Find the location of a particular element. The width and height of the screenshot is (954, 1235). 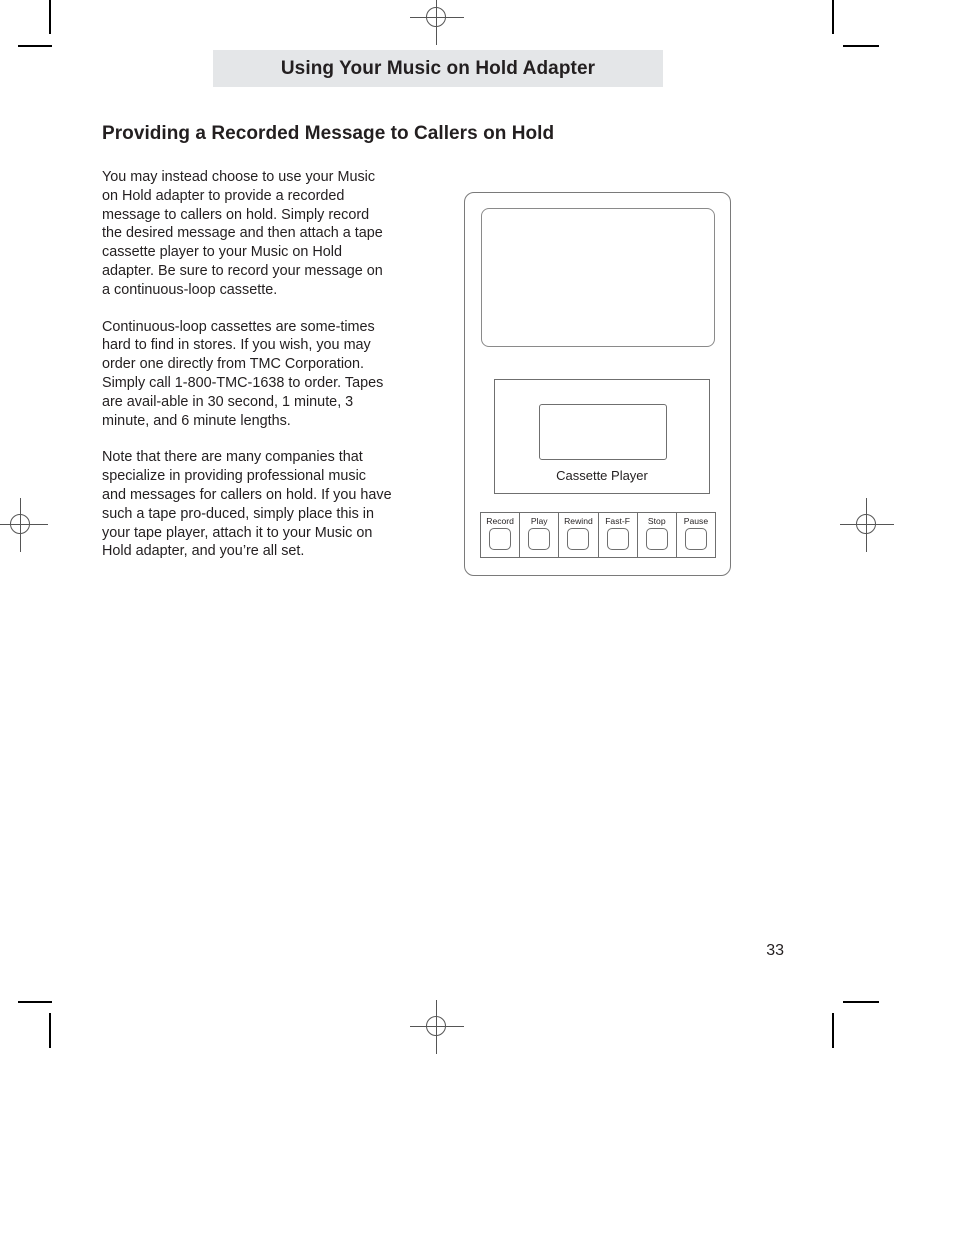

chapter-banner: Using Your Music on Hold Adapter is located at coordinates (438, 68).